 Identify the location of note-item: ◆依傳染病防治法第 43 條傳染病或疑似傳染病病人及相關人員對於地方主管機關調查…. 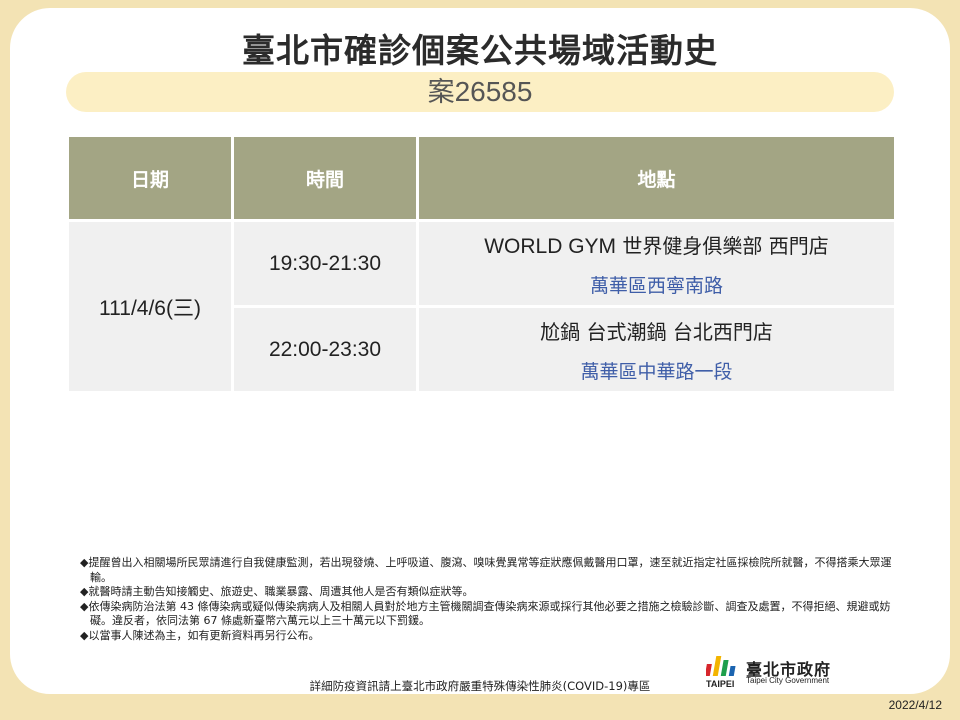
(485, 613).